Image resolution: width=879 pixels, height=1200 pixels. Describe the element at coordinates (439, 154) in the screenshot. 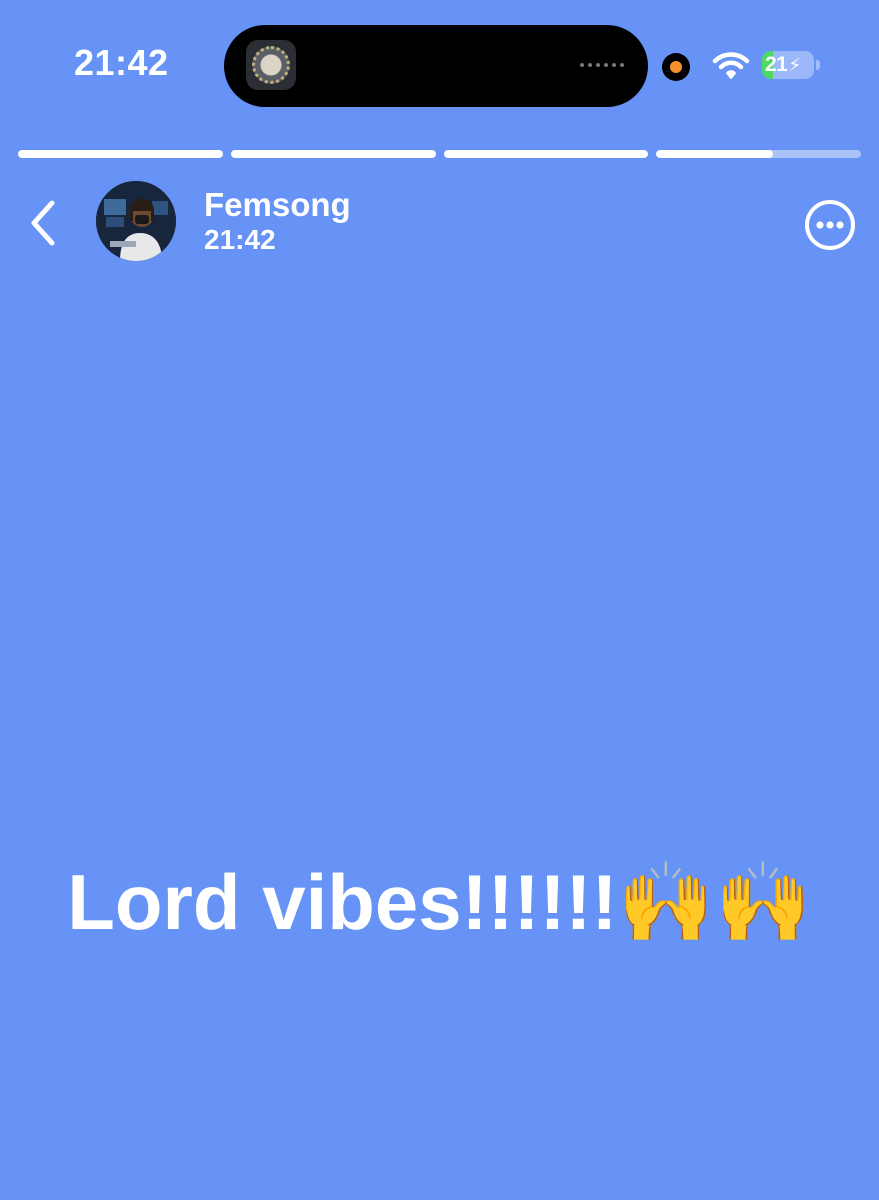

I see `story-progress-bars` at that location.